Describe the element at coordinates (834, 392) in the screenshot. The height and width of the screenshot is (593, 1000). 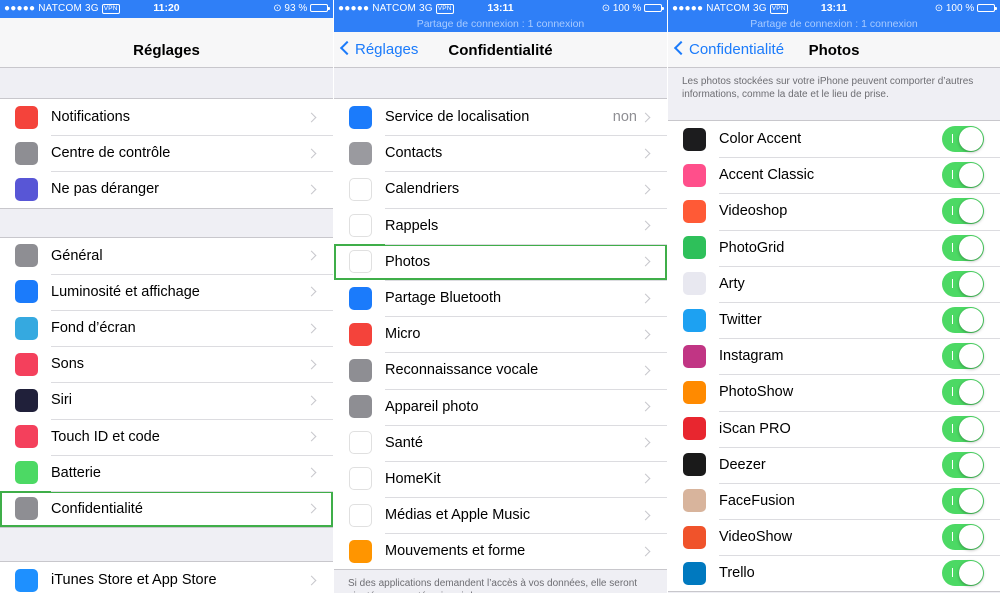
I see `app-row-photoshow: PhotoShow` at that location.